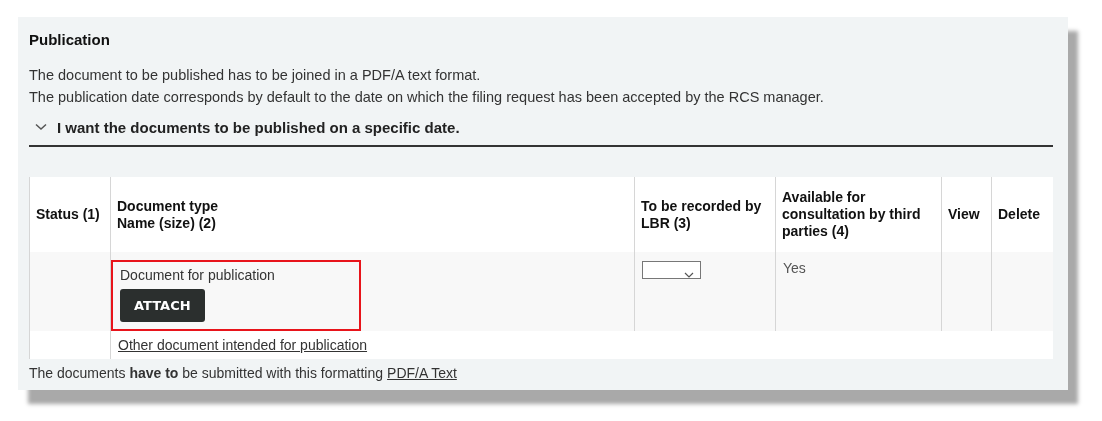 Image resolution: width=1102 pixels, height=421 pixels. Describe the element at coordinates (162, 305) in the screenshot. I see `attach-button: ATTACH` at that location.